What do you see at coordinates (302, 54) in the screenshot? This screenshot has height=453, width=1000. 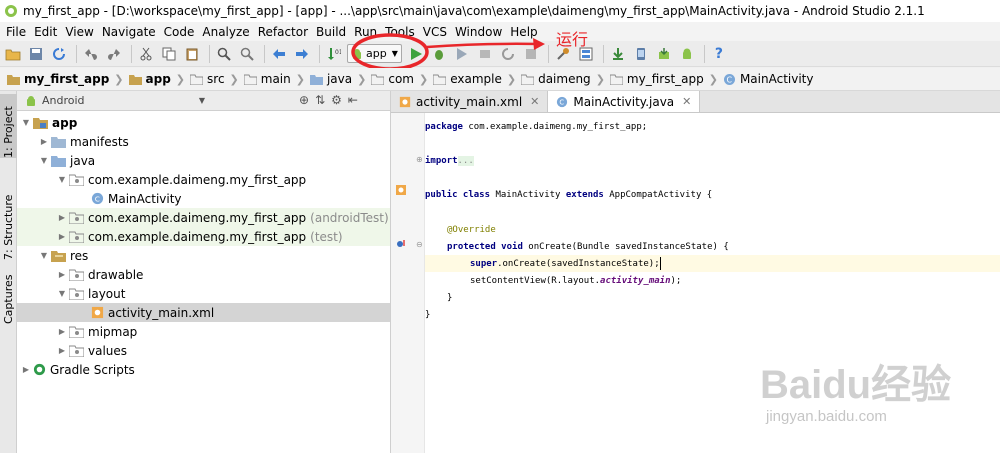 I see `forward-icon` at bounding box center [302, 54].